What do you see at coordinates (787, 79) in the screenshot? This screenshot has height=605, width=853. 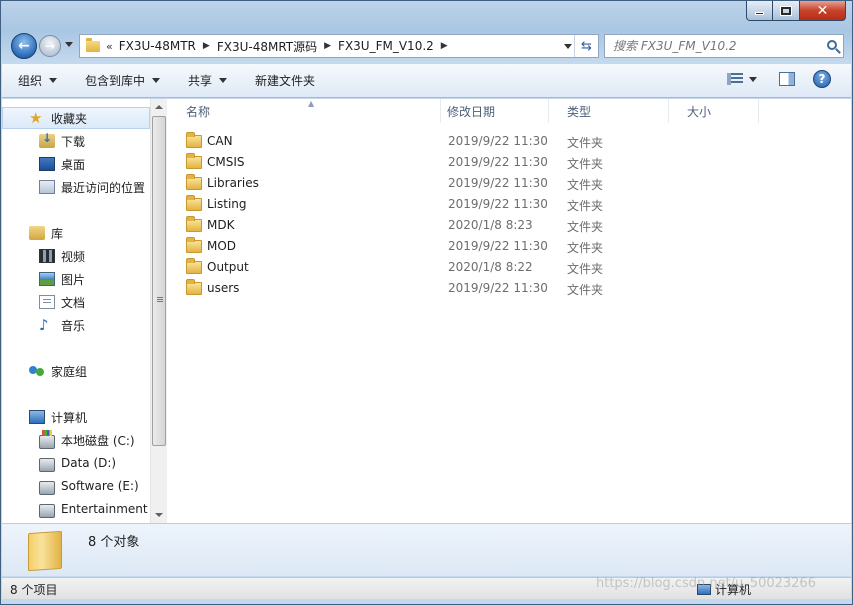 I see `preview-pane-icon` at bounding box center [787, 79].